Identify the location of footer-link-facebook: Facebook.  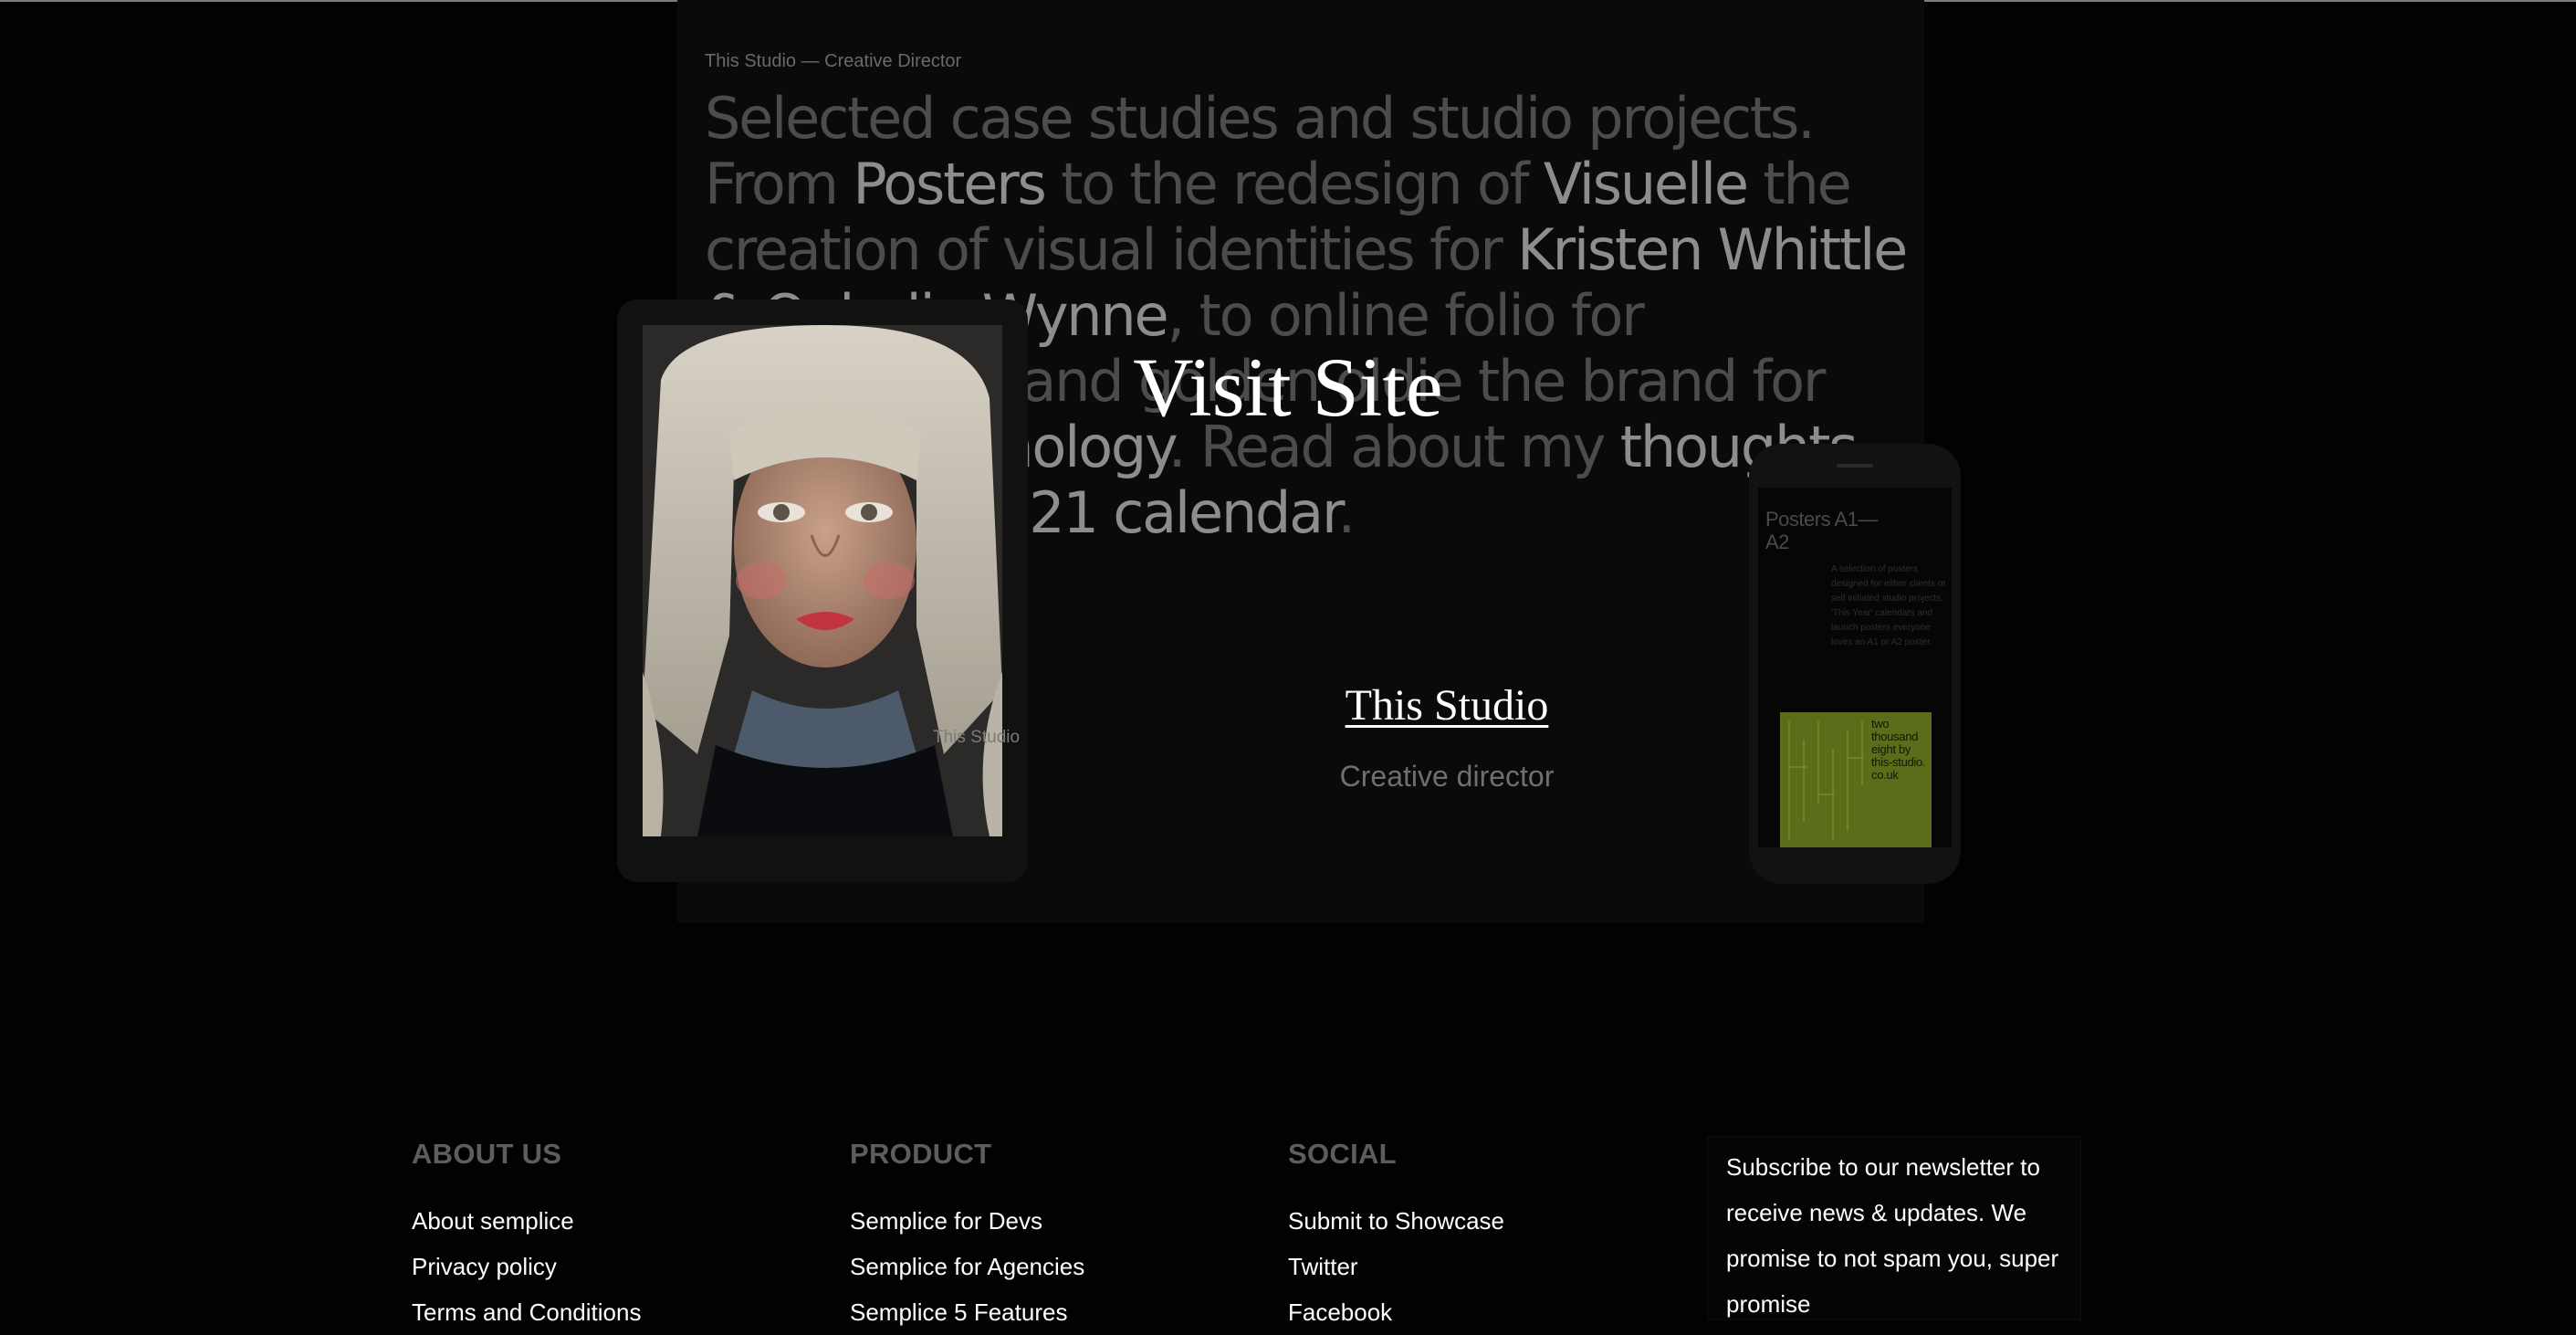
(1396, 1312).